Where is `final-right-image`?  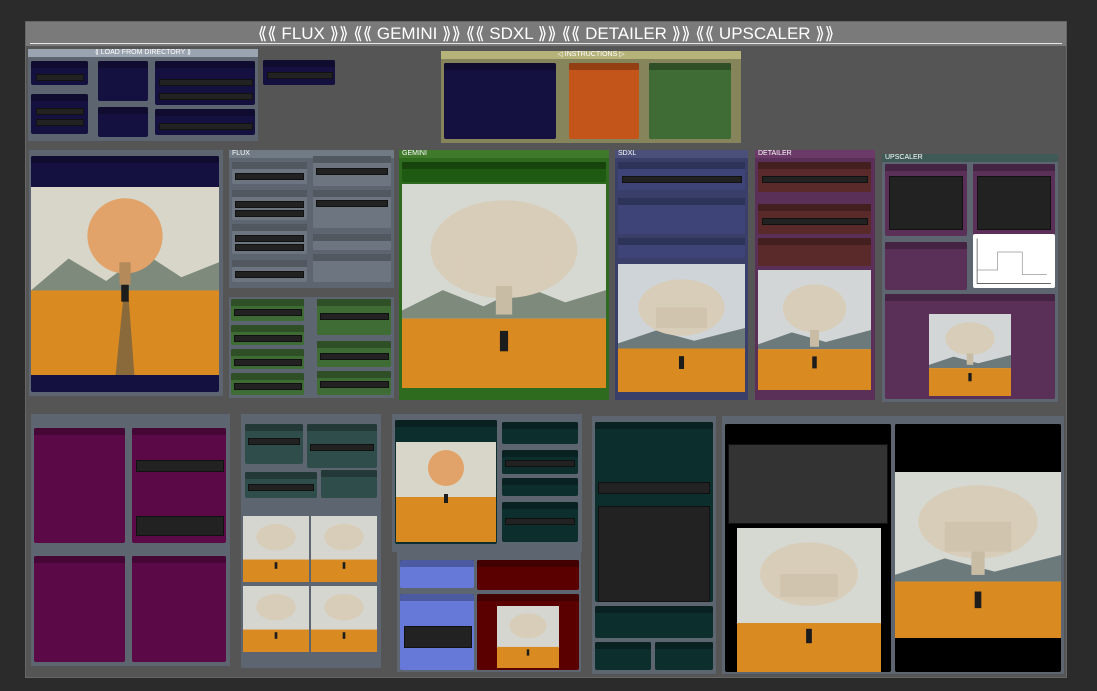
final-right-image is located at coordinates (978, 555).